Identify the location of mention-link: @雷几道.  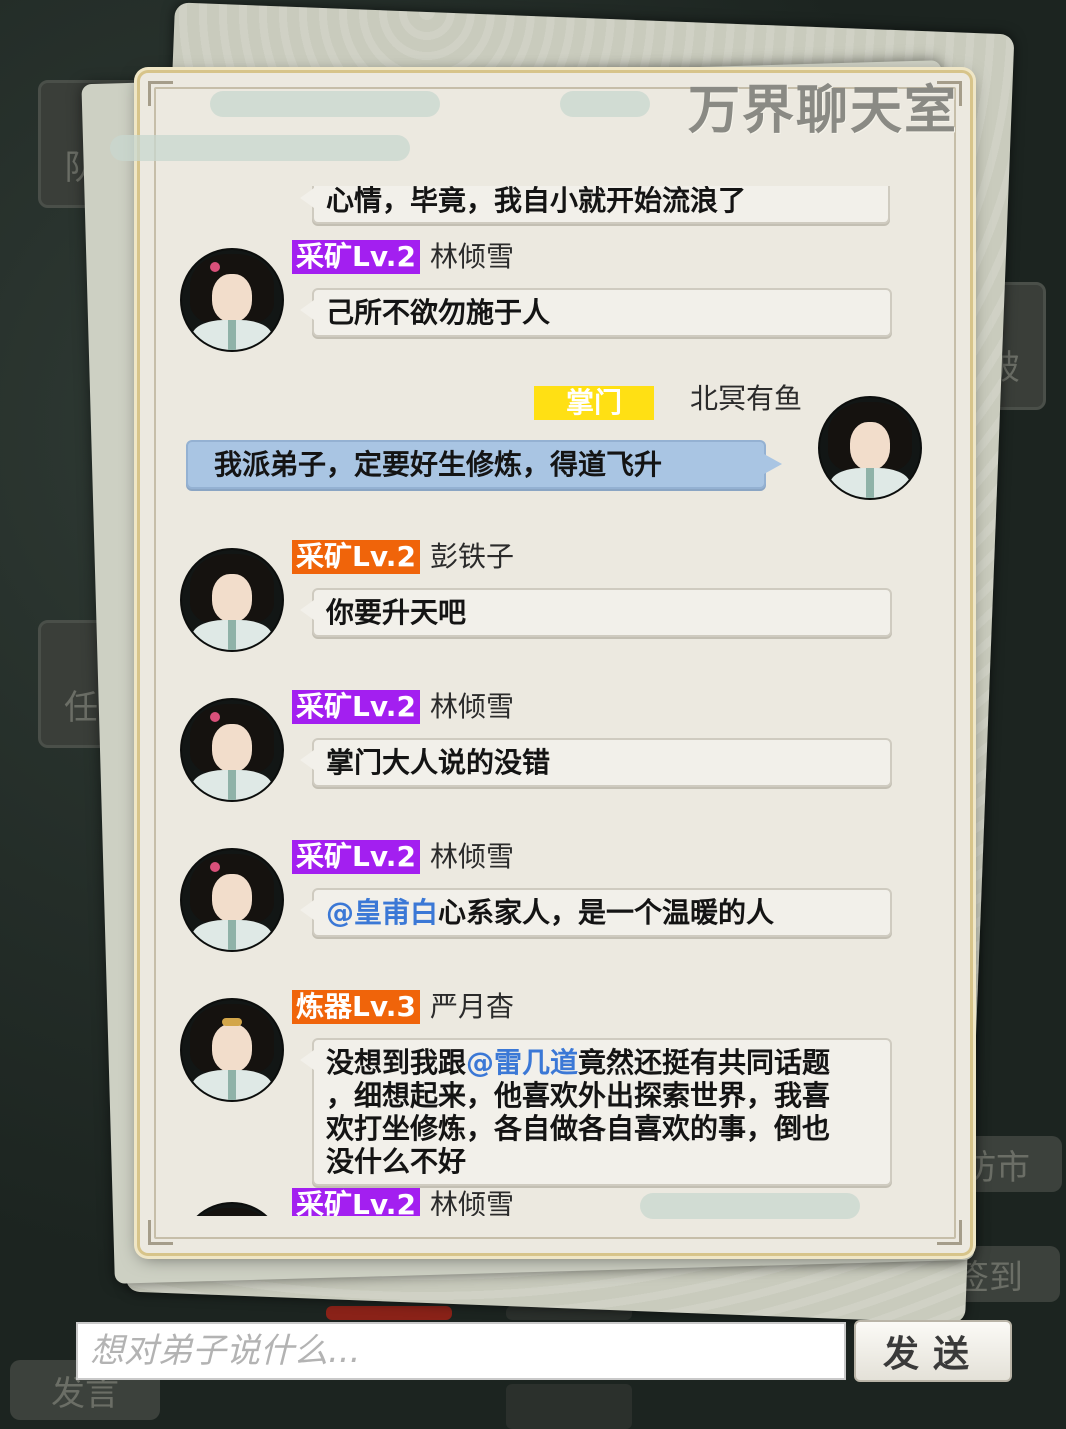
(522, 1062).